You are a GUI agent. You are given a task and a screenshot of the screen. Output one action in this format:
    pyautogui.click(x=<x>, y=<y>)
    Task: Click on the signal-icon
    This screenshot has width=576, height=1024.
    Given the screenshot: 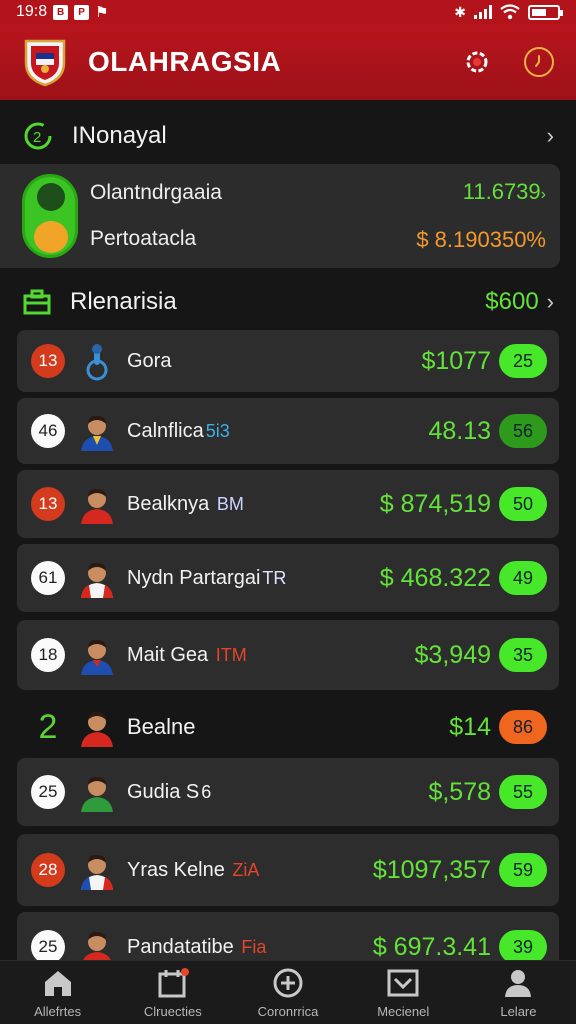 What is the action you would take?
    pyautogui.click(x=483, y=12)
    